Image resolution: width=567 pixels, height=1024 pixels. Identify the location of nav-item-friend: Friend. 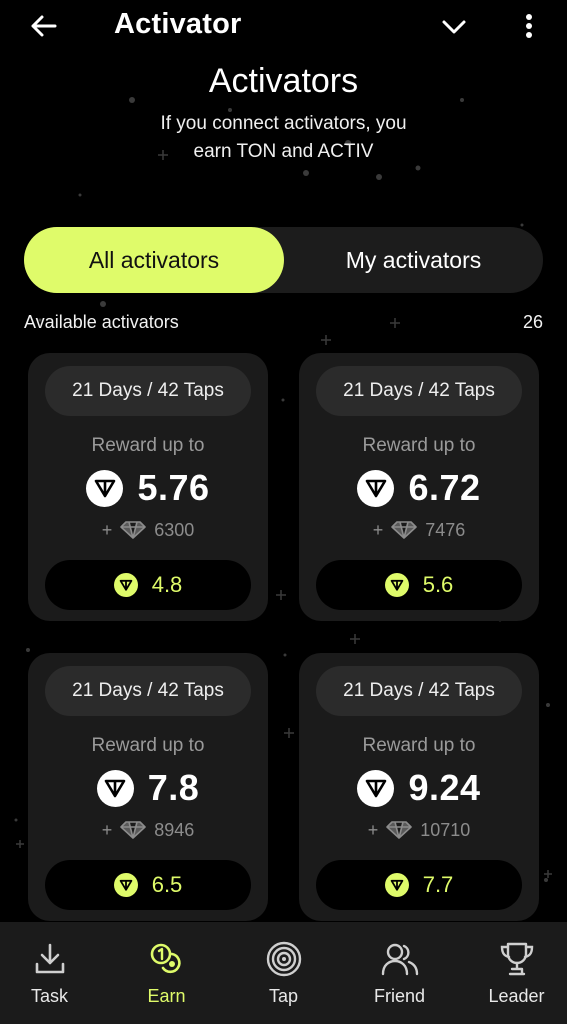
(399, 973).